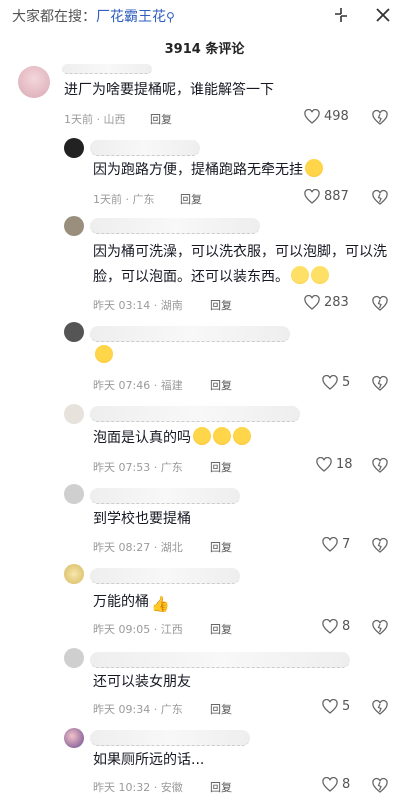  What do you see at coordinates (138, 547) in the screenshot?
I see `comment-meta: 昨天 08:27 · 湖北` at bounding box center [138, 547].